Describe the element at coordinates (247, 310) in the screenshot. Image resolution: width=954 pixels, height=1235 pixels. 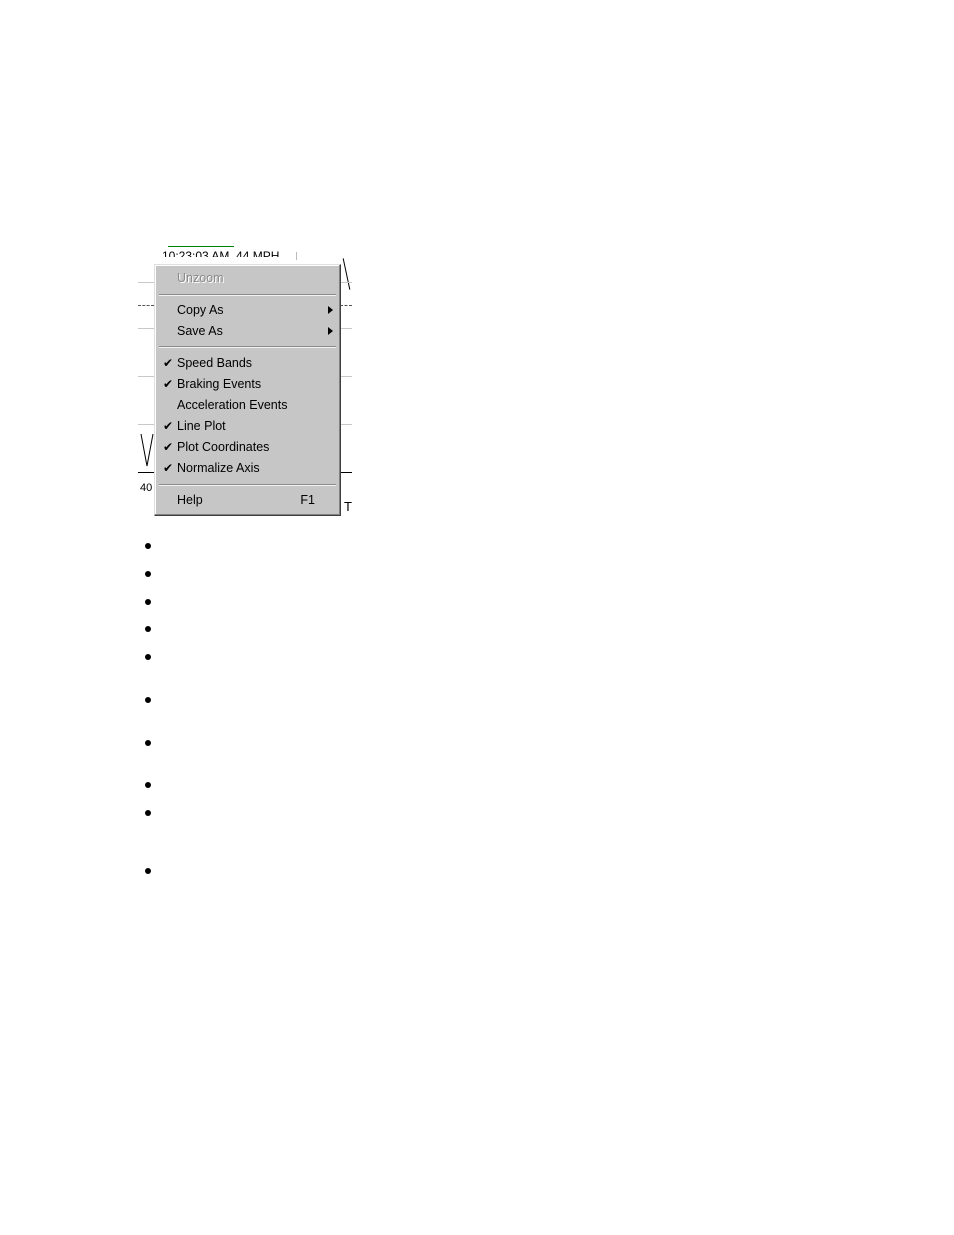
I see `menu-item-copy-as: Copy As` at that location.